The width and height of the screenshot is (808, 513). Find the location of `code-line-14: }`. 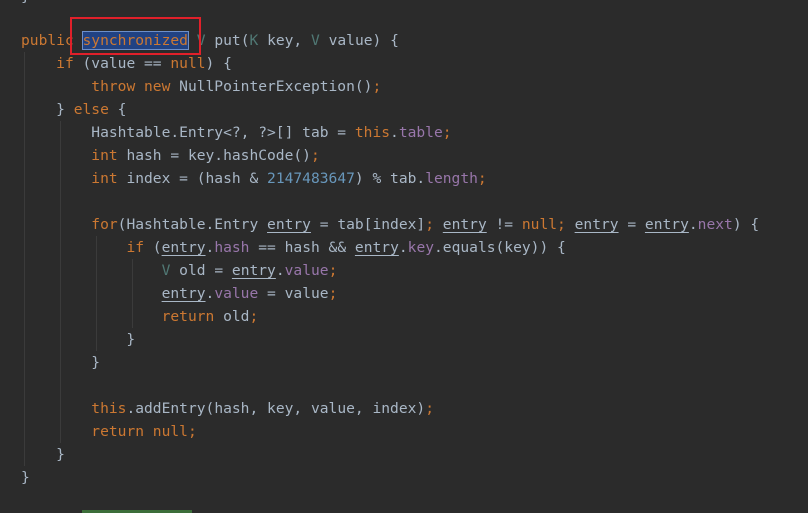

code-line-14: } is located at coordinates (78, 339).